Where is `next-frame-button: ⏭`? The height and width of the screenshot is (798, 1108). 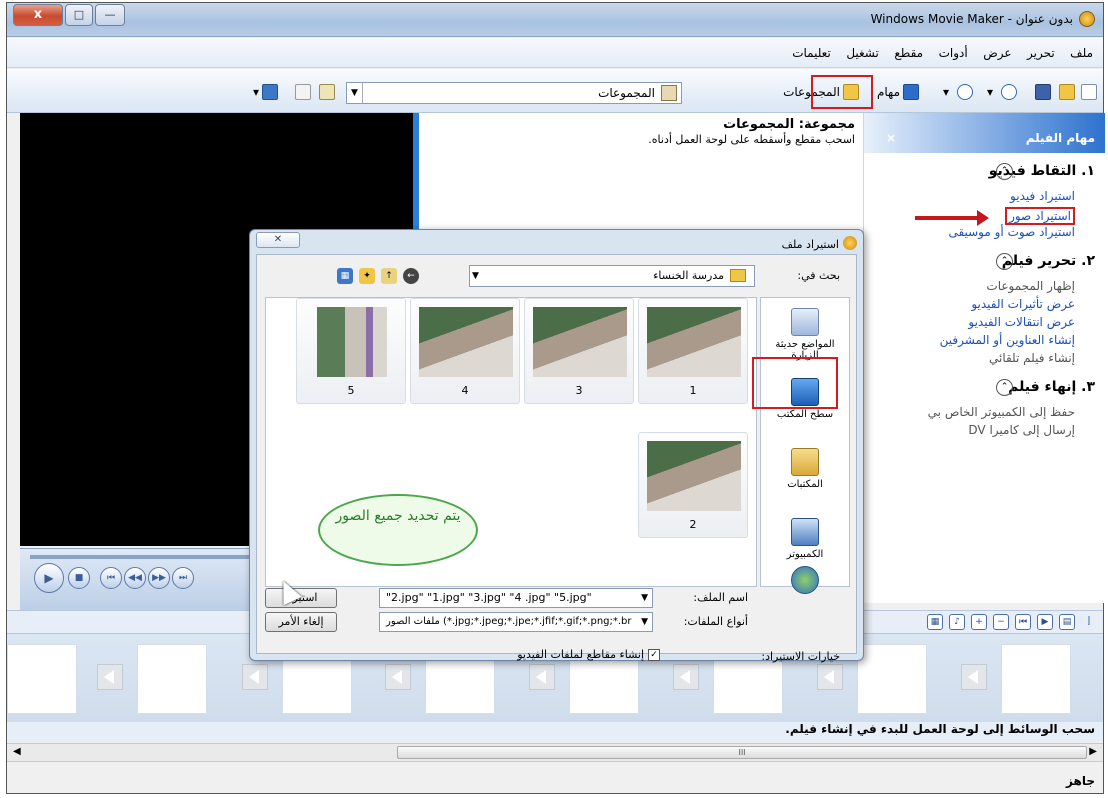
next-frame-button: ⏭ is located at coordinates (183, 578).